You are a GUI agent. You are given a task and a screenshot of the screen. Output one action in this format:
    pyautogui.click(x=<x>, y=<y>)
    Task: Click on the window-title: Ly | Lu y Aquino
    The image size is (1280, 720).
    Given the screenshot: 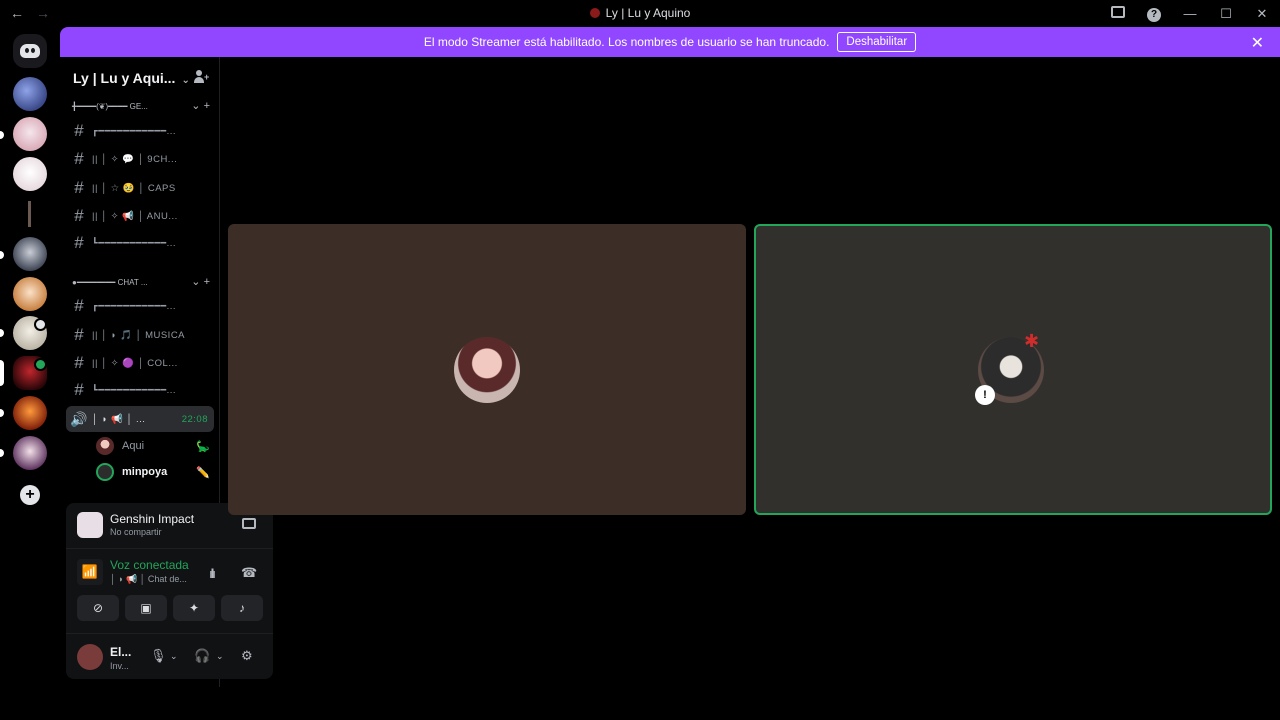 What is the action you would take?
    pyautogui.click(x=640, y=13)
    